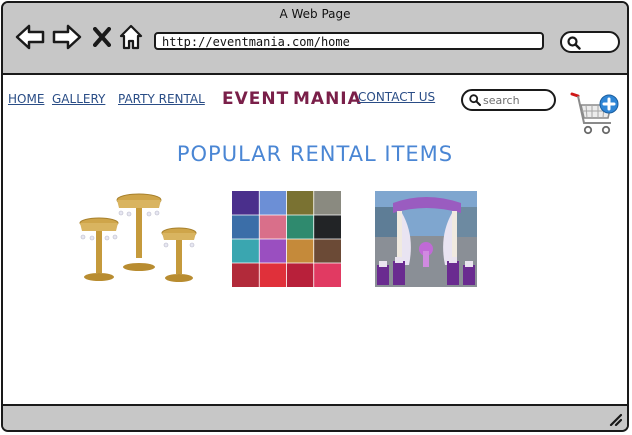 The height and width of the screenshot is (435, 632). What do you see at coordinates (256, 99) in the screenshot?
I see `brand-logo-event: EVENT` at bounding box center [256, 99].